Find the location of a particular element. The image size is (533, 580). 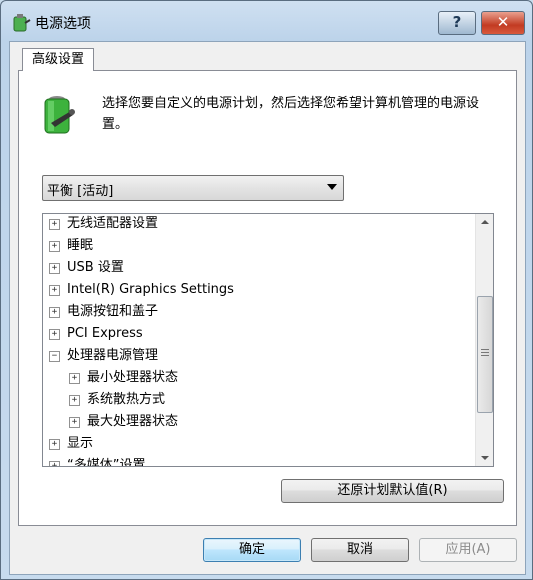

restore-defaults-button: 还原计划默认值(R) is located at coordinates (392, 491).